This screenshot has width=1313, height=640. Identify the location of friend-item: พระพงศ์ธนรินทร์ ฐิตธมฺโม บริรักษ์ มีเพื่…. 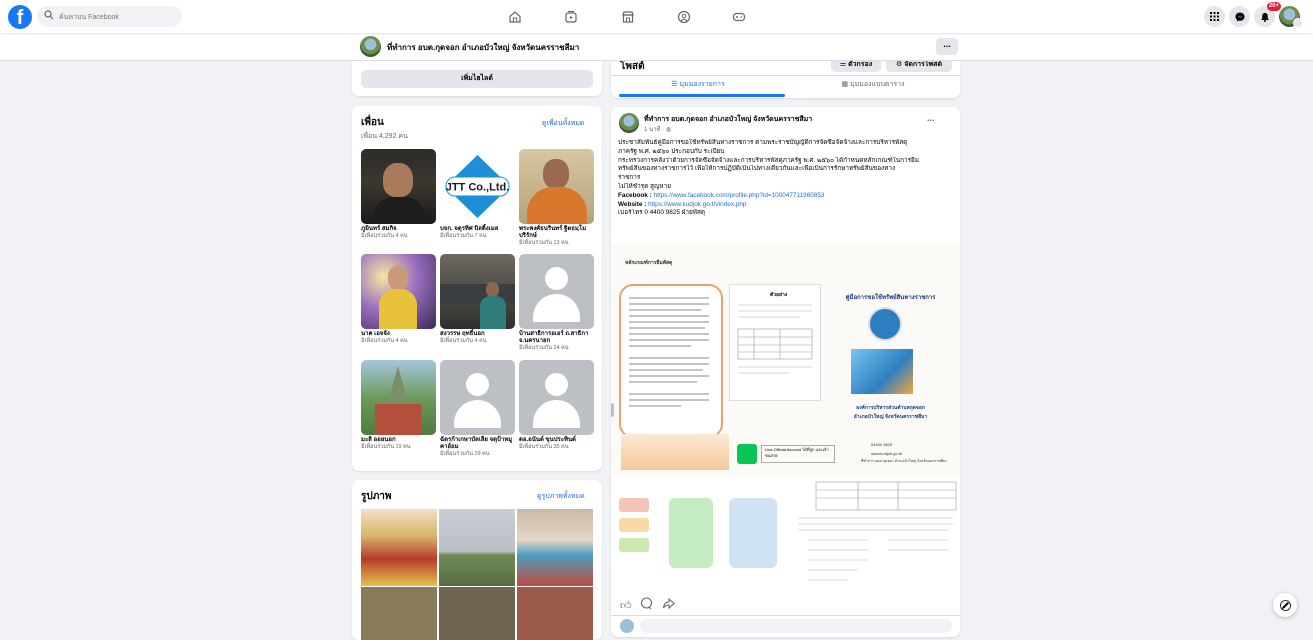
(556, 198).